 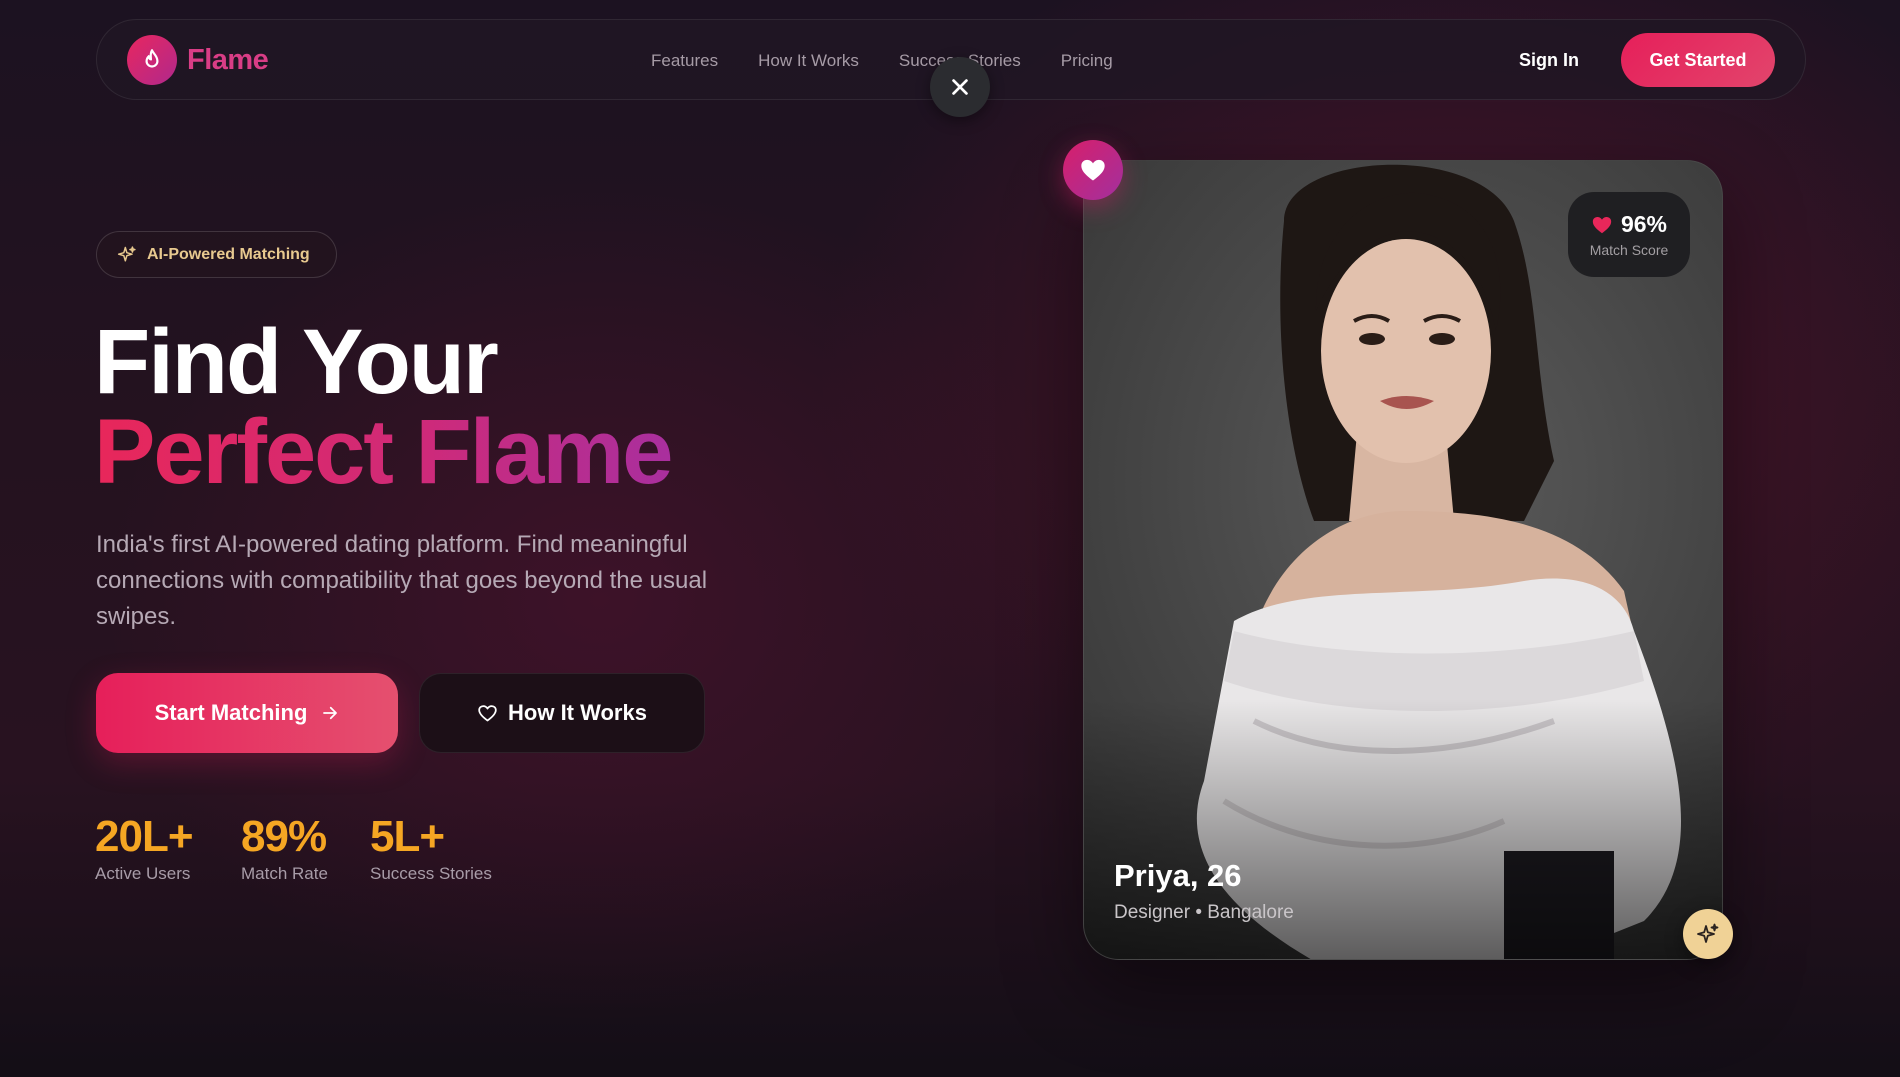 I want to click on stat-active-users: 20L+ Active Users, so click(x=144, y=848).